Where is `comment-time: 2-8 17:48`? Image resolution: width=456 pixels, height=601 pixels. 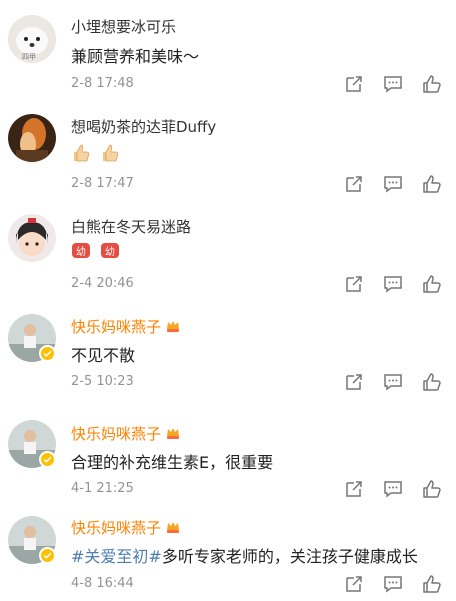 comment-time: 2-8 17:48 is located at coordinates (102, 83).